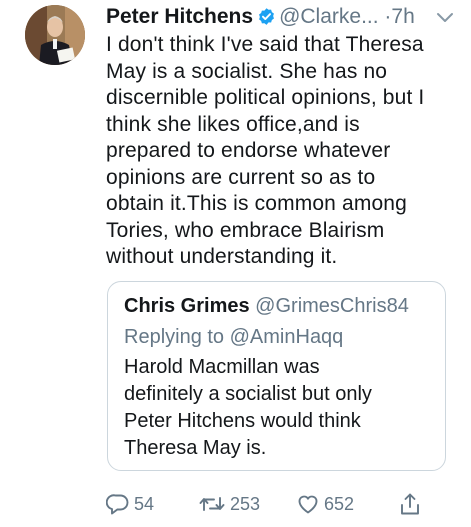 The width and height of the screenshot is (471, 527). I want to click on share-button, so click(410, 504).